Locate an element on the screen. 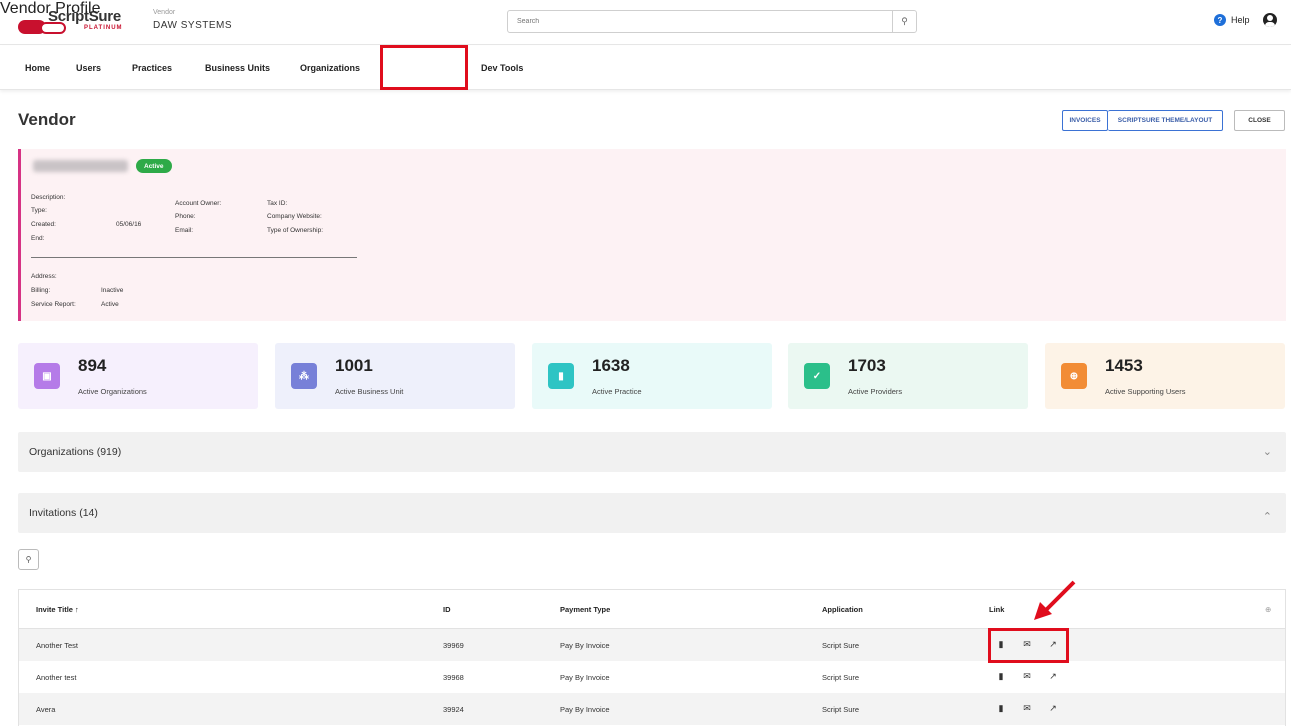 The image size is (1291, 726). field-label: Description: is located at coordinates (48, 197).